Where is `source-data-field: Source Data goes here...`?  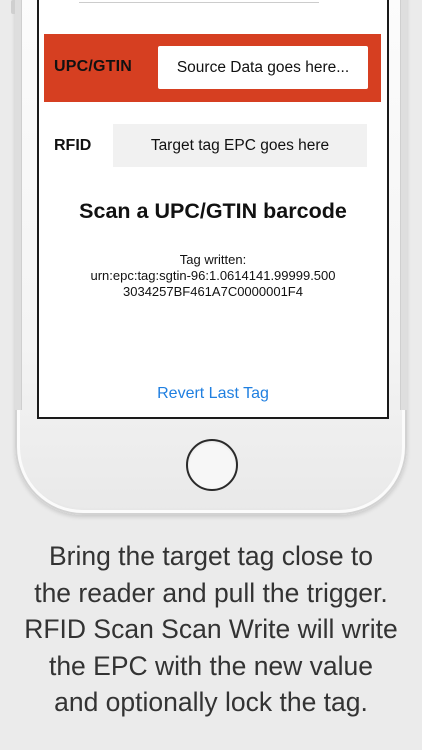
source-data-field: Source Data goes here... is located at coordinates (263, 67).